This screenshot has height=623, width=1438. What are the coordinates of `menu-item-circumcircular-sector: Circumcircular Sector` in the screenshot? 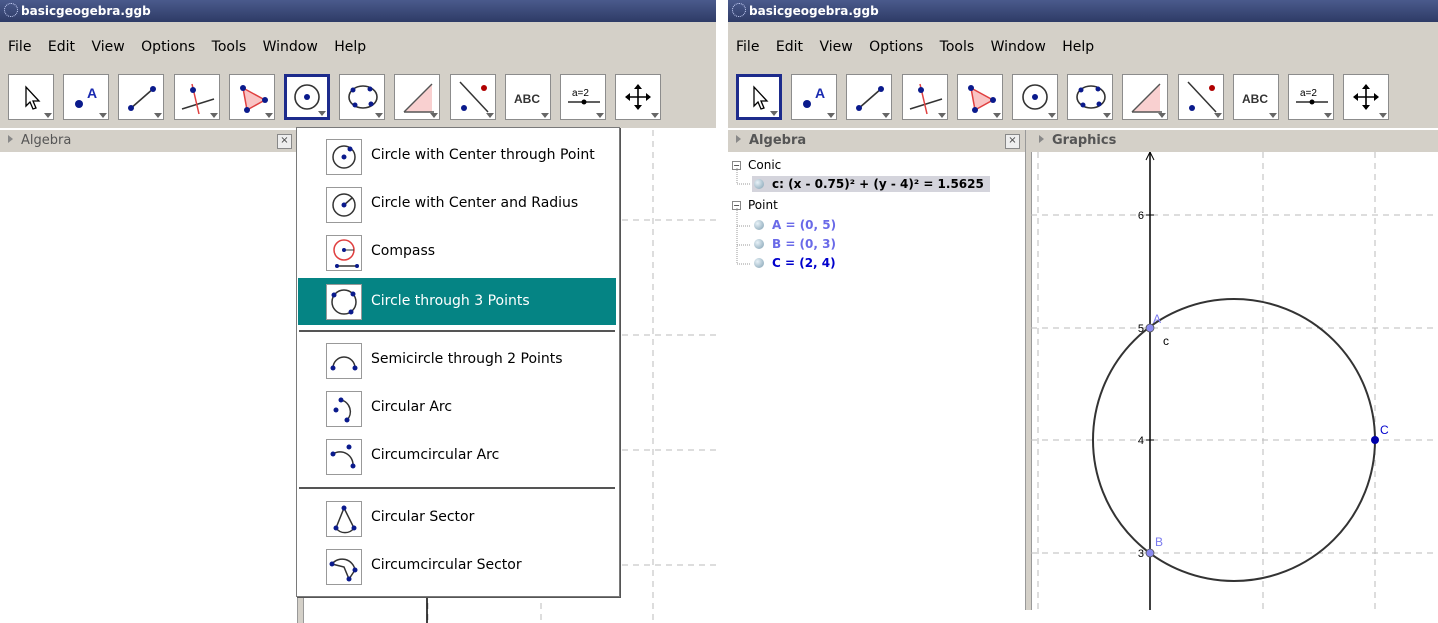 It's located at (457, 566).